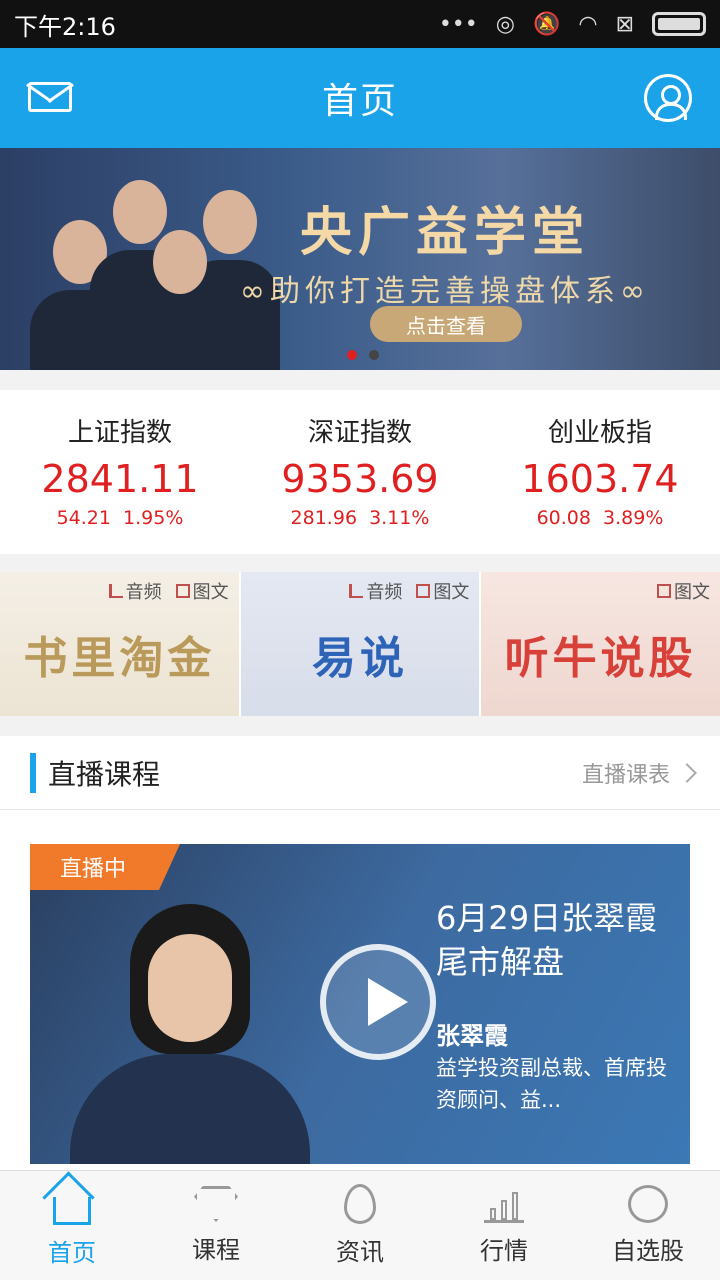  Describe the element at coordinates (648, 1204) in the screenshot. I see `coins-icon` at that location.